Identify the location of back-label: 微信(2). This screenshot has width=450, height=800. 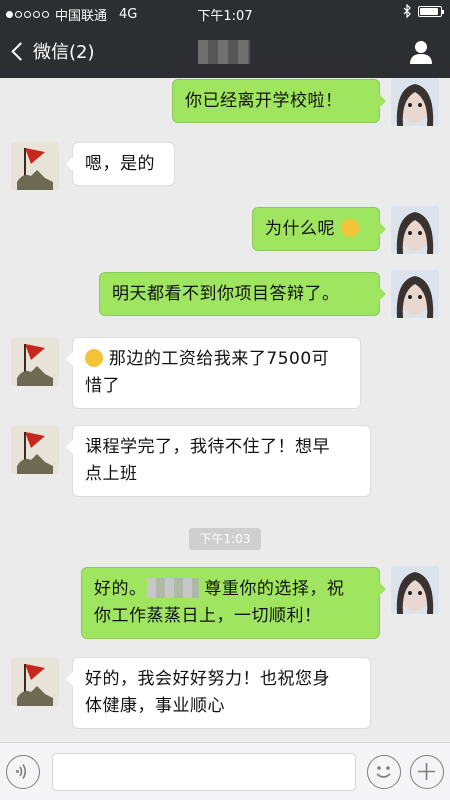
(64, 52).